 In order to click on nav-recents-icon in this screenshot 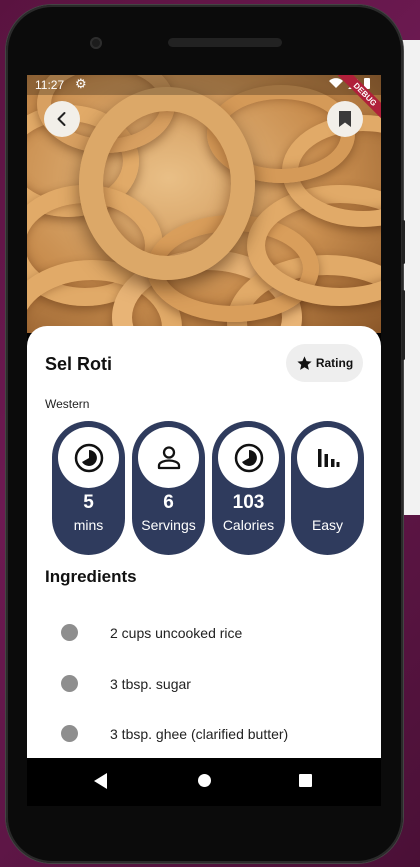, I will do `click(305, 780)`.